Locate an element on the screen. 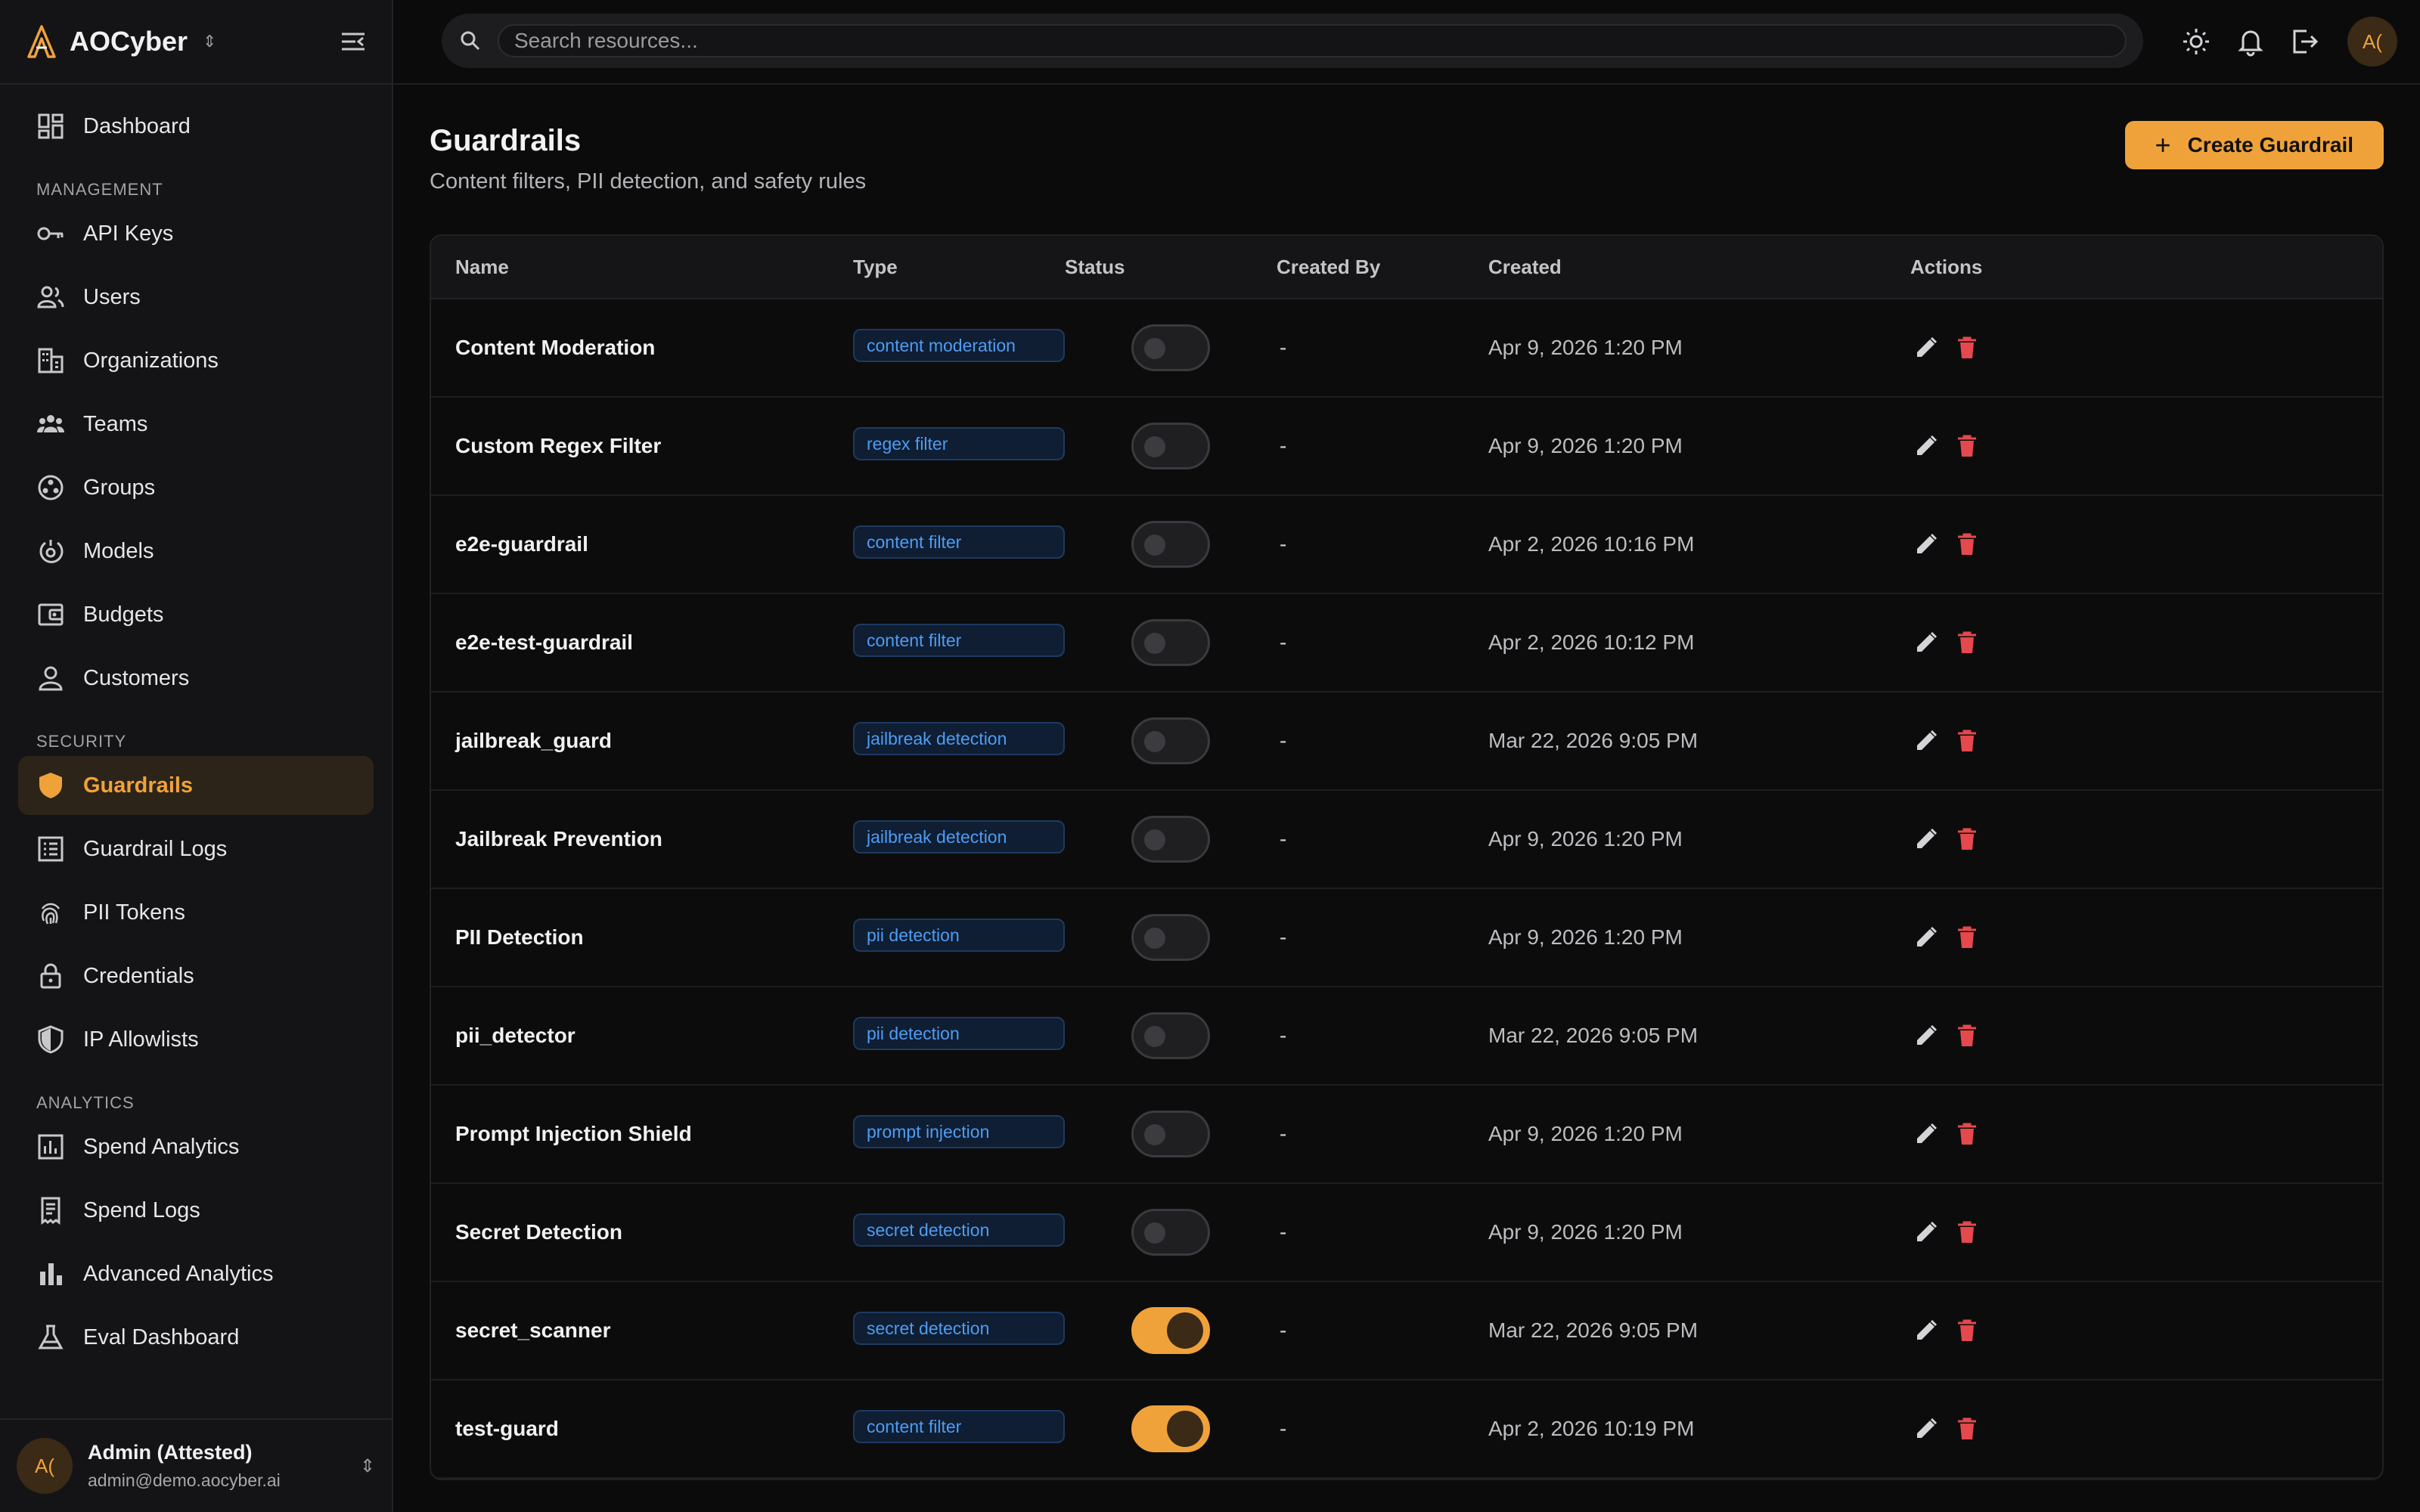 The image size is (2420, 1512). chart-box-icon is located at coordinates (51, 1147).